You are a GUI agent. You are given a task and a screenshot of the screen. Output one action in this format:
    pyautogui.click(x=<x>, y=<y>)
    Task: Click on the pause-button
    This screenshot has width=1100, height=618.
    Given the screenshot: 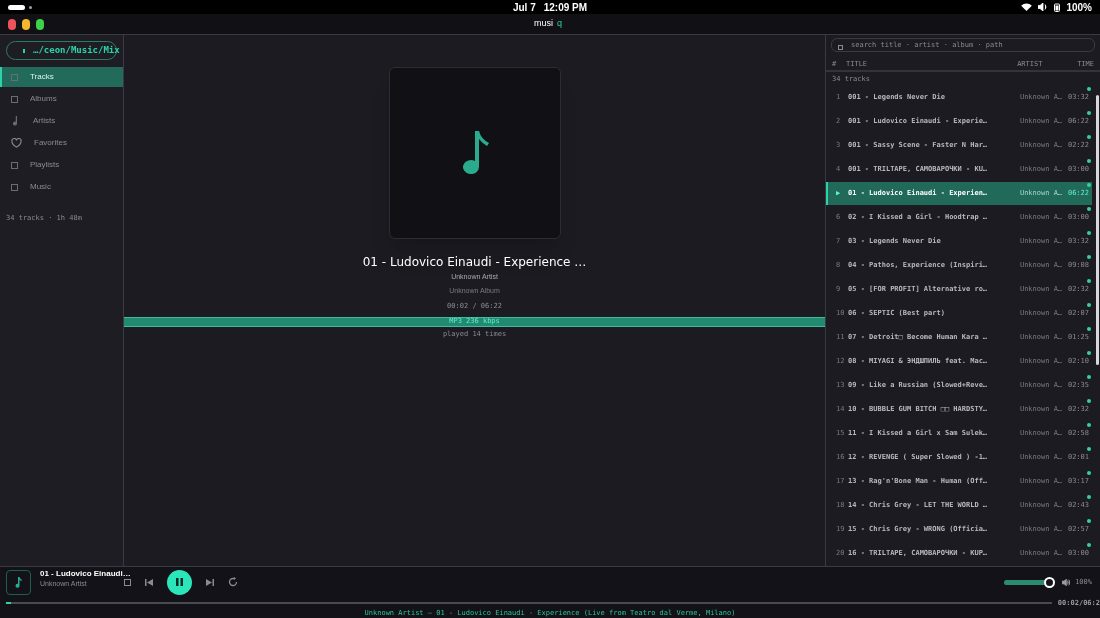 What is the action you would take?
    pyautogui.click(x=179, y=582)
    